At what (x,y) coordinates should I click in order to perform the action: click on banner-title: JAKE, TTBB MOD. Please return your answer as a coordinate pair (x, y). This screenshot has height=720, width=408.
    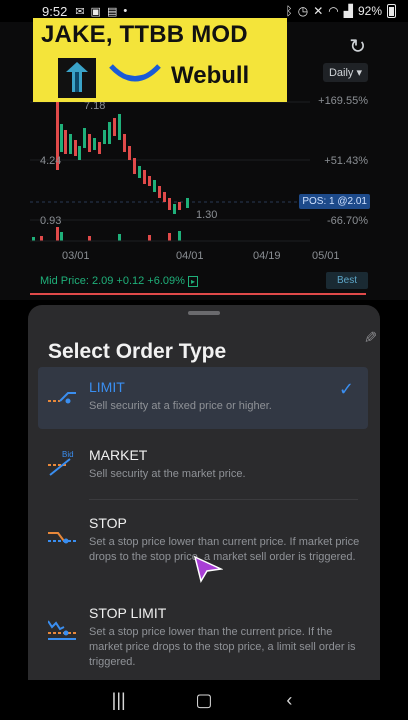
    Looking at the image, I should click on (144, 34).